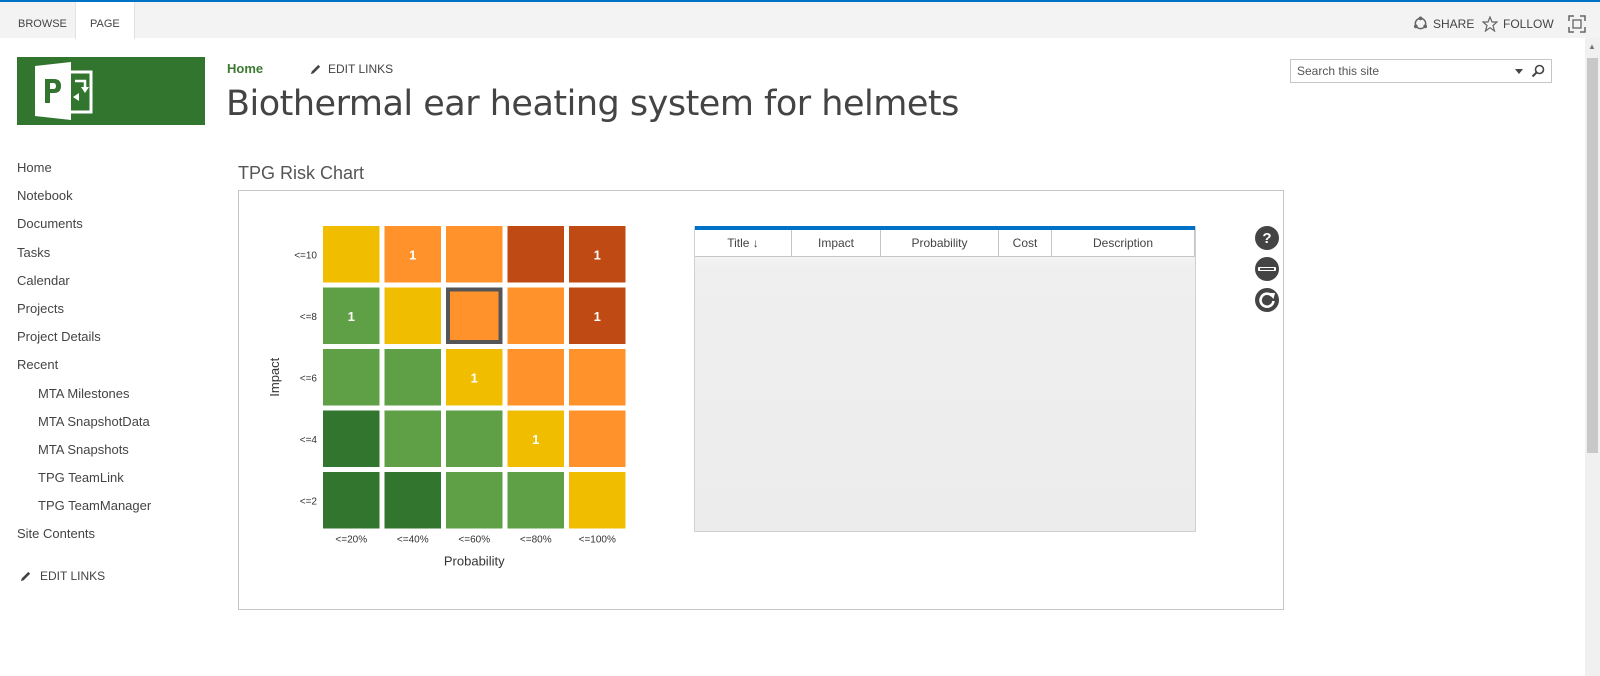 Image resolution: width=1600 pixels, height=676 pixels. I want to click on share-button: SHARE, so click(1443, 23).